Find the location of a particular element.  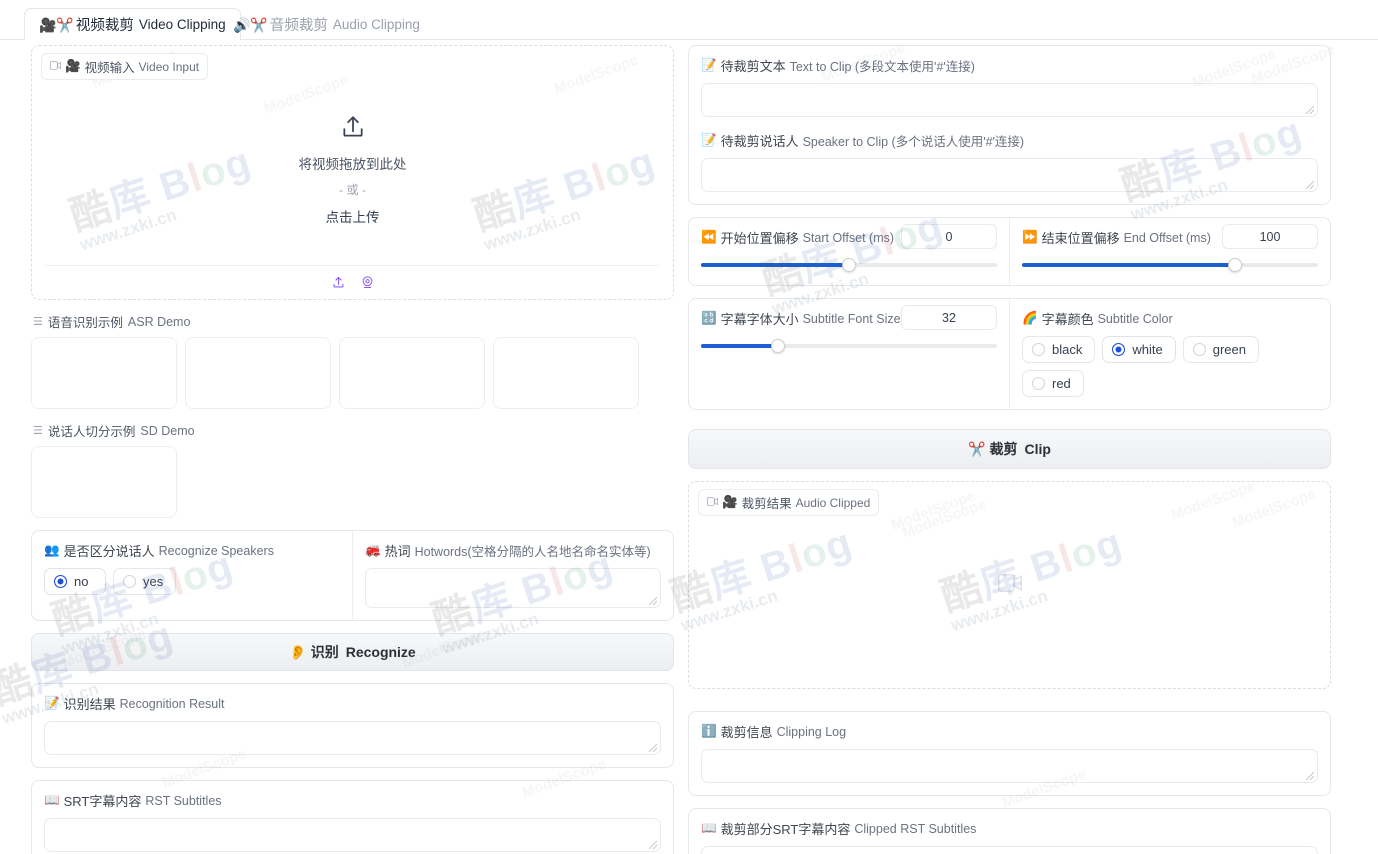

end-offset-cn: 结束位置偏移 is located at coordinates (1080, 238).